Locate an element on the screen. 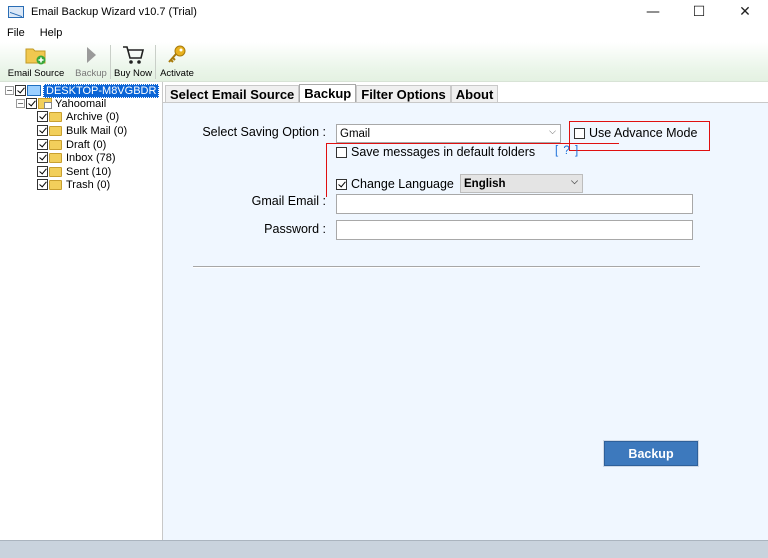 Image resolution: width=768 pixels, height=558 pixels. tree-node-desktop: − DESKTOP-M8VGBDR is located at coordinates (82, 90).